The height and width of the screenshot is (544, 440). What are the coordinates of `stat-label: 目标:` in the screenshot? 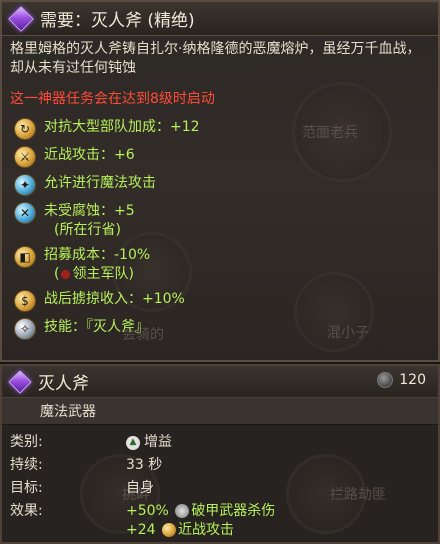 It's located at (26, 488).